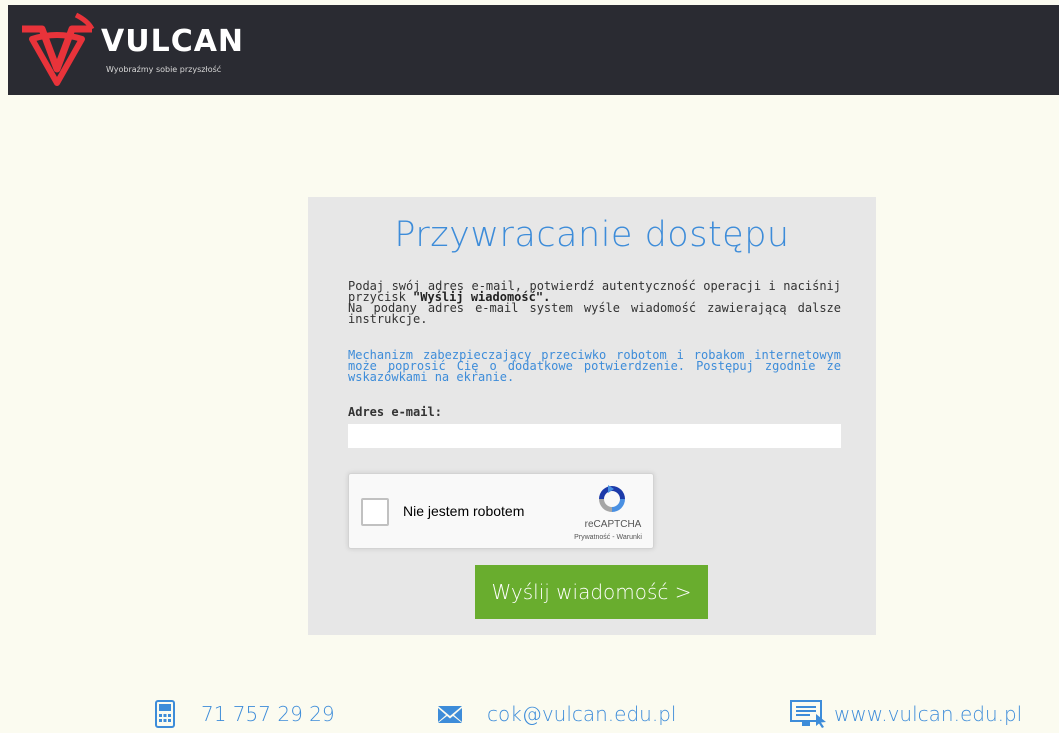 The image size is (1059, 733). What do you see at coordinates (592, 235) in the screenshot?
I see `page-title: Przywracanie dostępu` at bounding box center [592, 235].